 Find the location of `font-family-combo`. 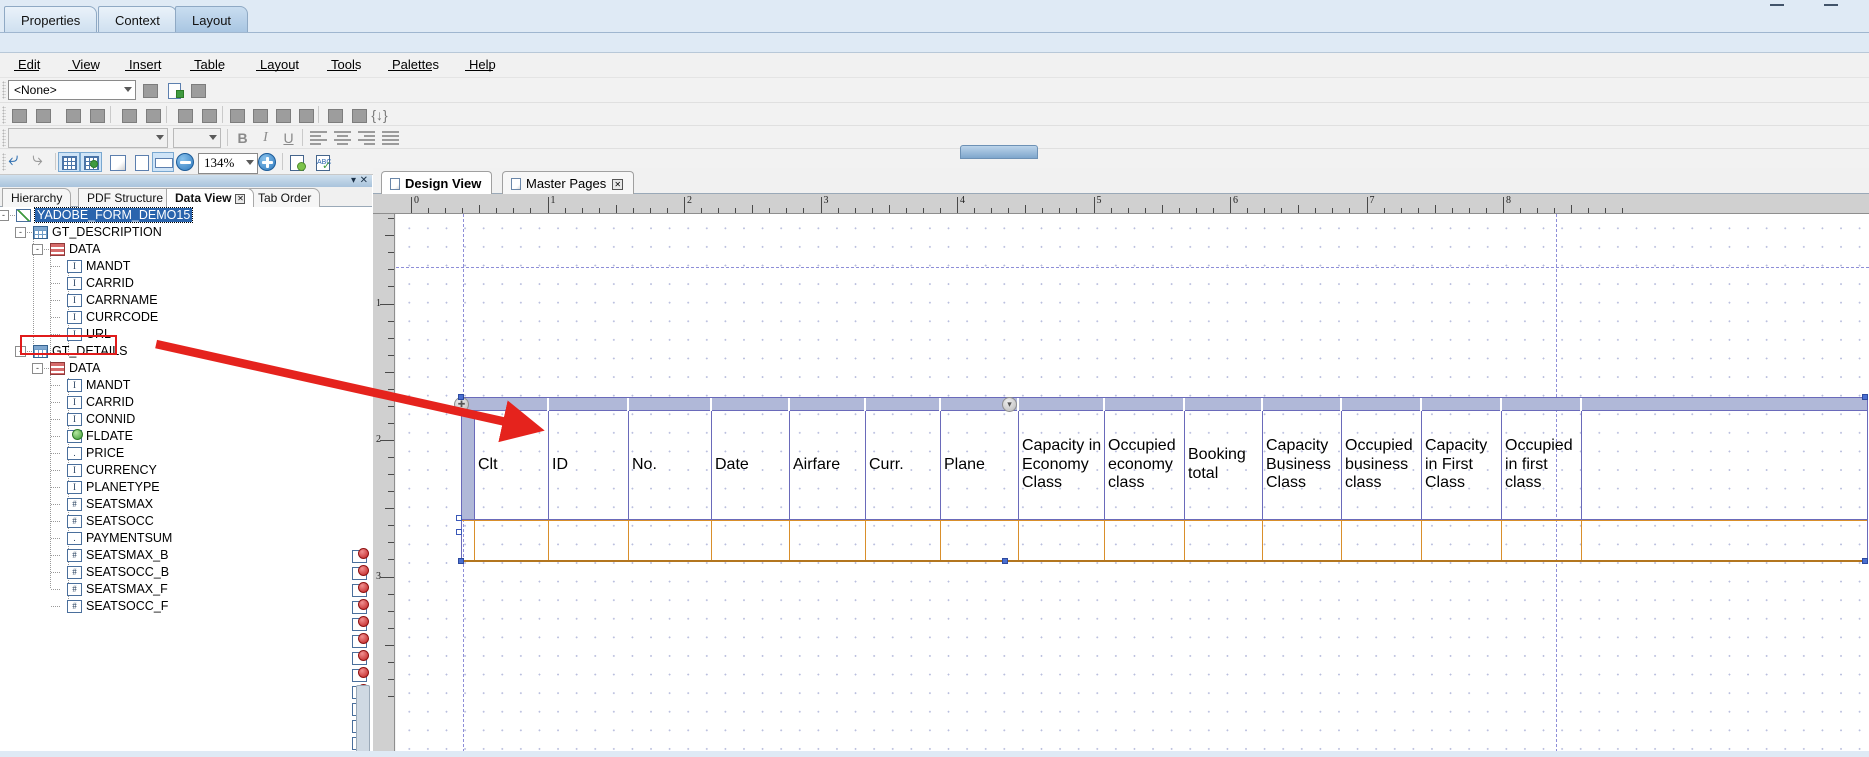

font-family-combo is located at coordinates (88, 138).